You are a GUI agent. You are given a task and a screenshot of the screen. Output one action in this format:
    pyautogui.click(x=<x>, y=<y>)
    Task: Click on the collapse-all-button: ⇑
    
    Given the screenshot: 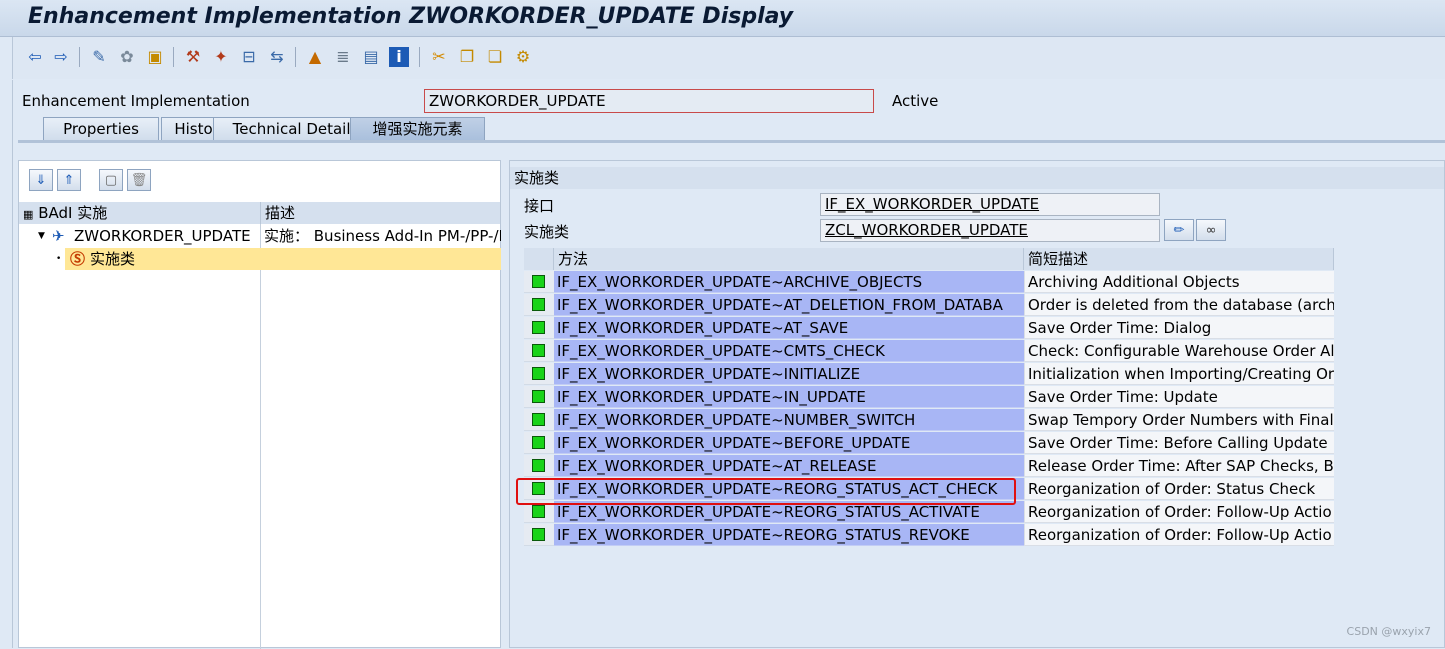 What is the action you would take?
    pyautogui.click(x=69, y=180)
    